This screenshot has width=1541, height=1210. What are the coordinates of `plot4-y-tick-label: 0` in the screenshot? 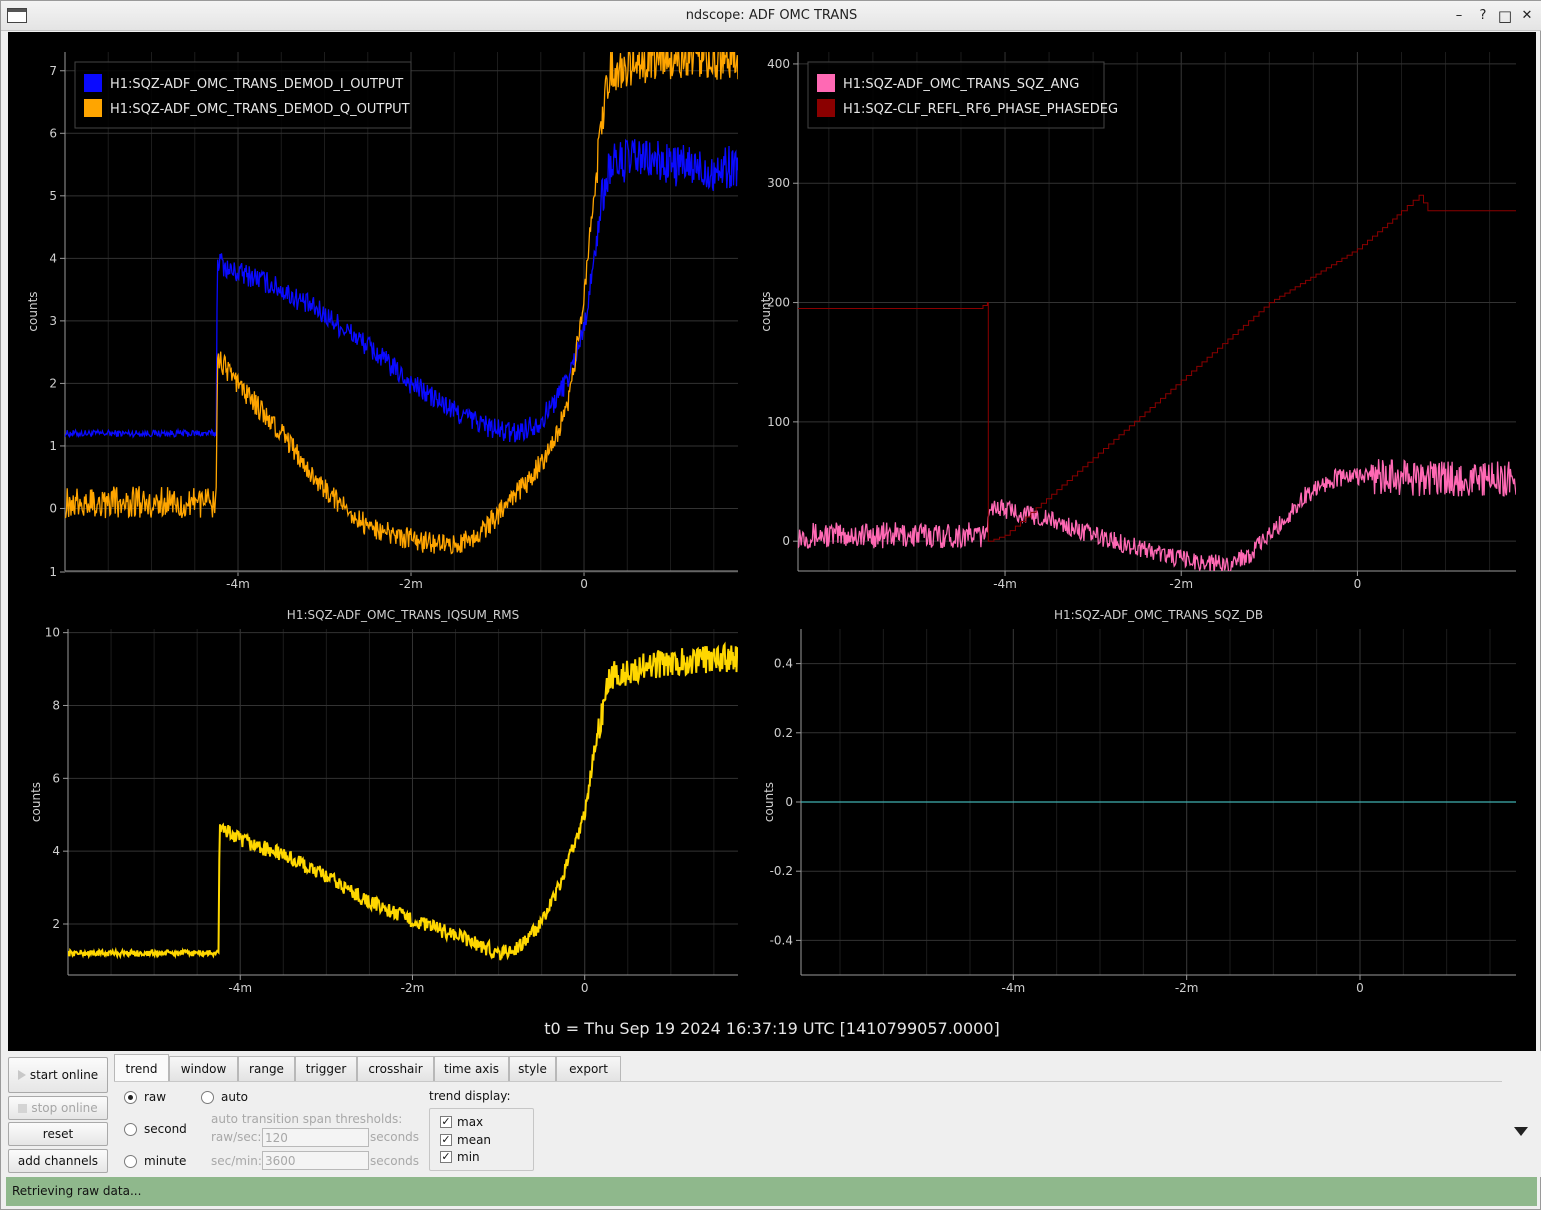 It's located at (789, 802).